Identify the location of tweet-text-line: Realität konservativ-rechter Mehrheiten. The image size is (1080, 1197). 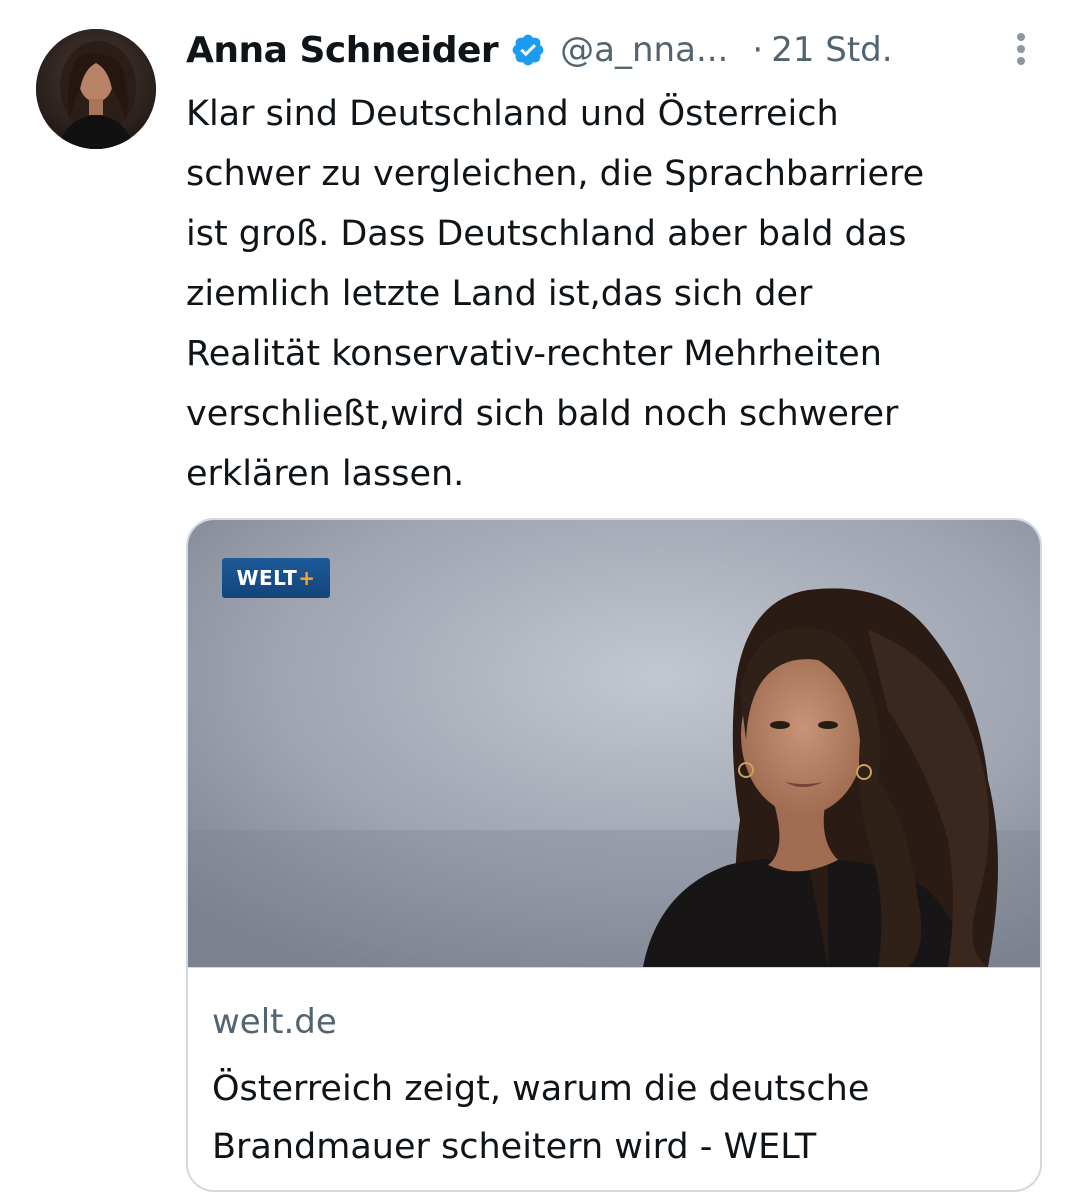
(534, 354).